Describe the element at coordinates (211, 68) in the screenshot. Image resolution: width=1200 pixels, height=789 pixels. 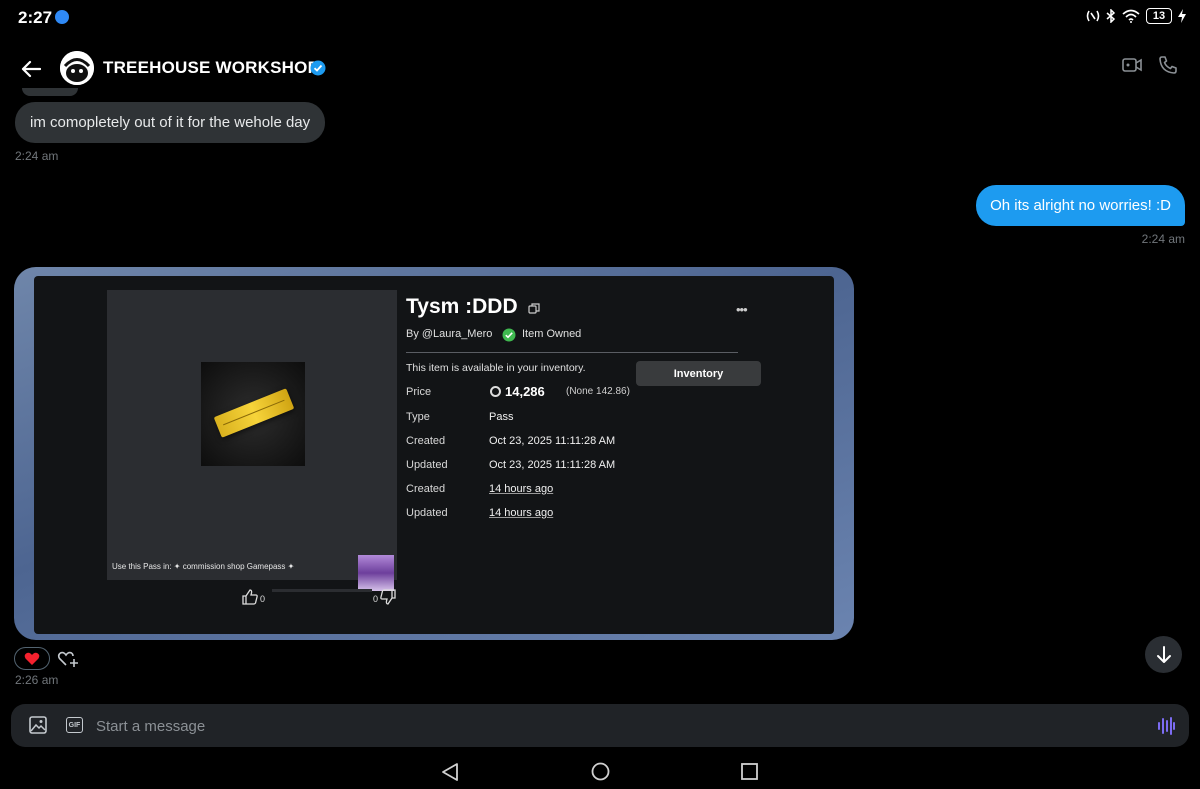
I see `conversation-title: TREEHOUSE WORKSHOP` at that location.